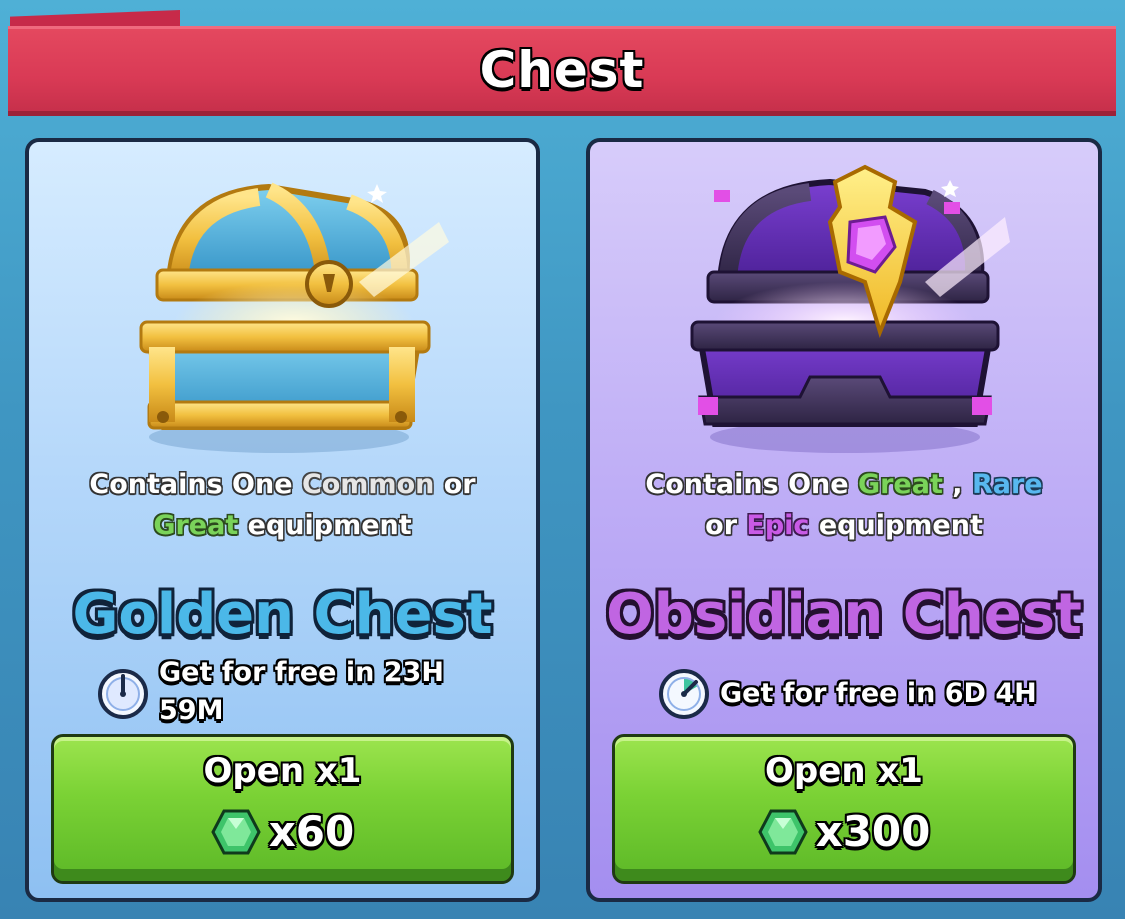 The width and height of the screenshot is (1125, 919). What do you see at coordinates (311, 831) in the screenshot?
I see `price-text: x60` at bounding box center [311, 831].